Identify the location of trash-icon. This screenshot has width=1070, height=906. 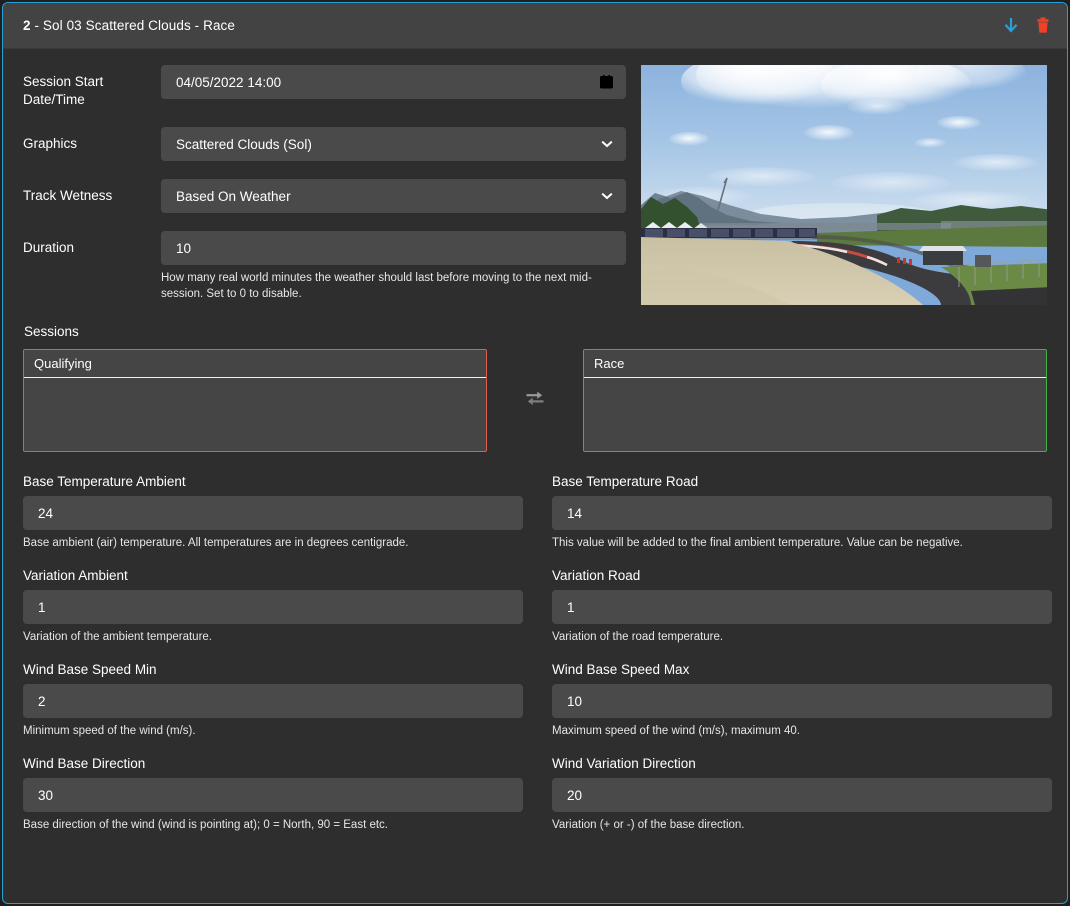
(1043, 24).